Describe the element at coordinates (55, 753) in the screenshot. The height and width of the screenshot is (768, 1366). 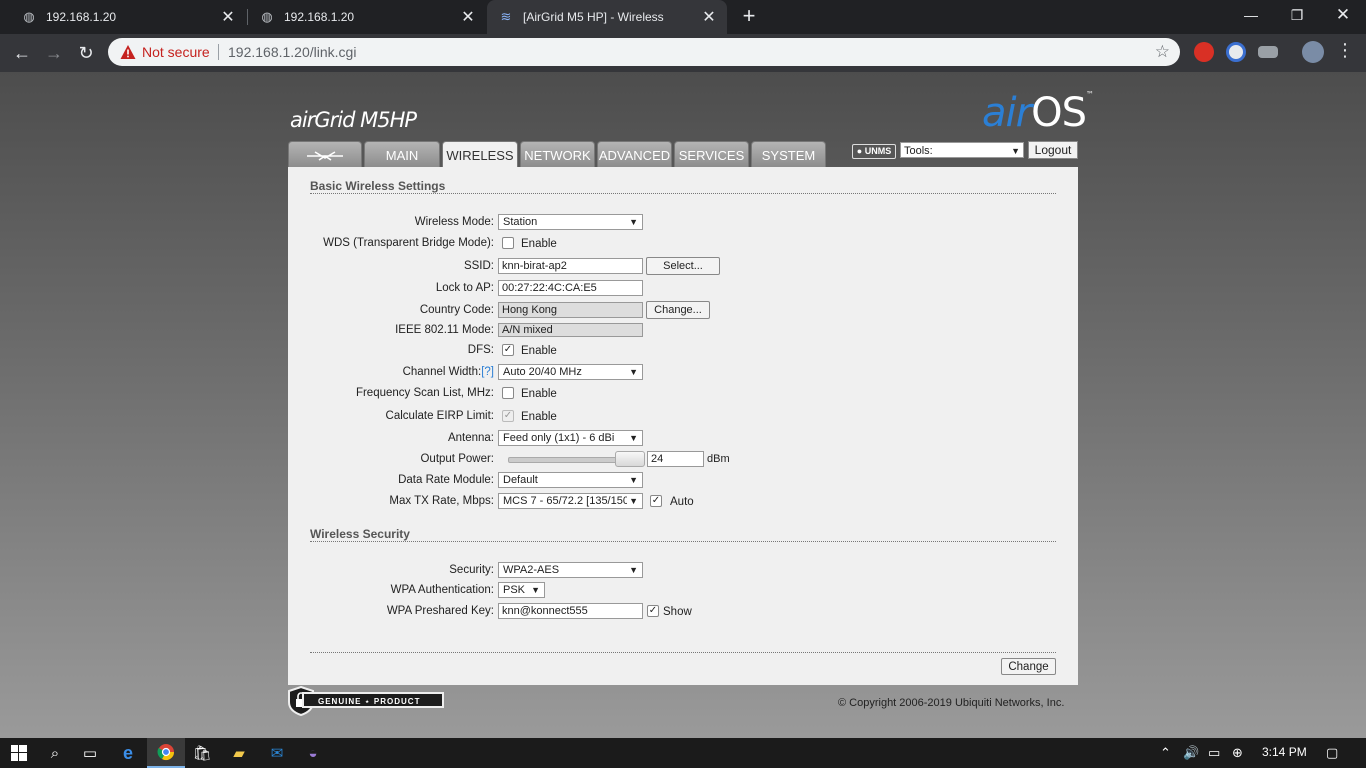
I see `search-icon: ⌕` at that location.